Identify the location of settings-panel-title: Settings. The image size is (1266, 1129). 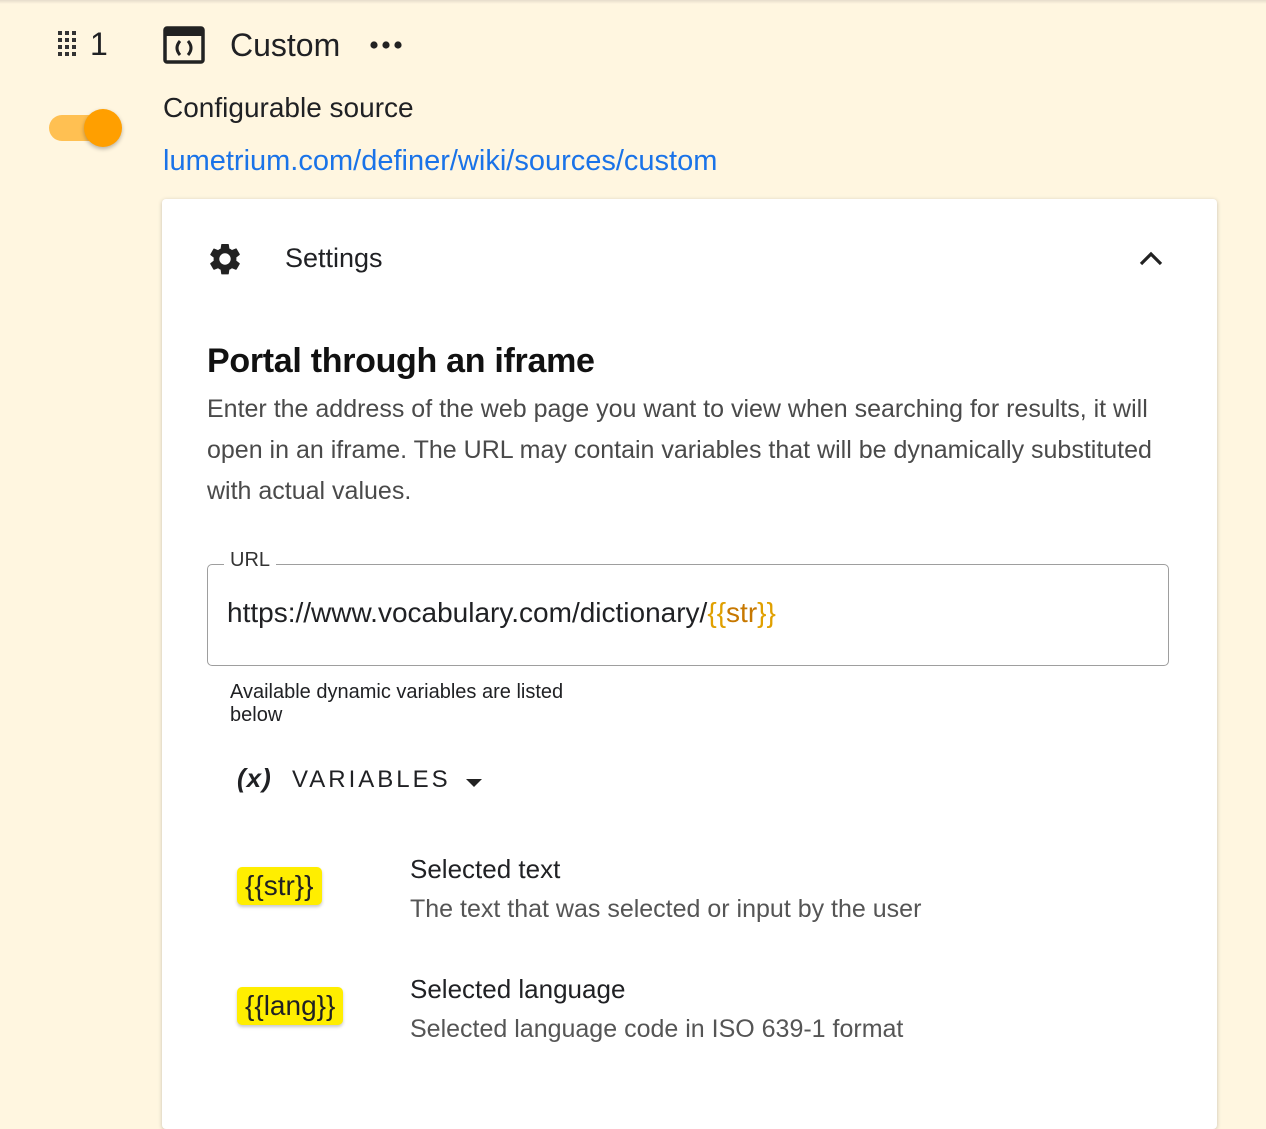
(334, 258).